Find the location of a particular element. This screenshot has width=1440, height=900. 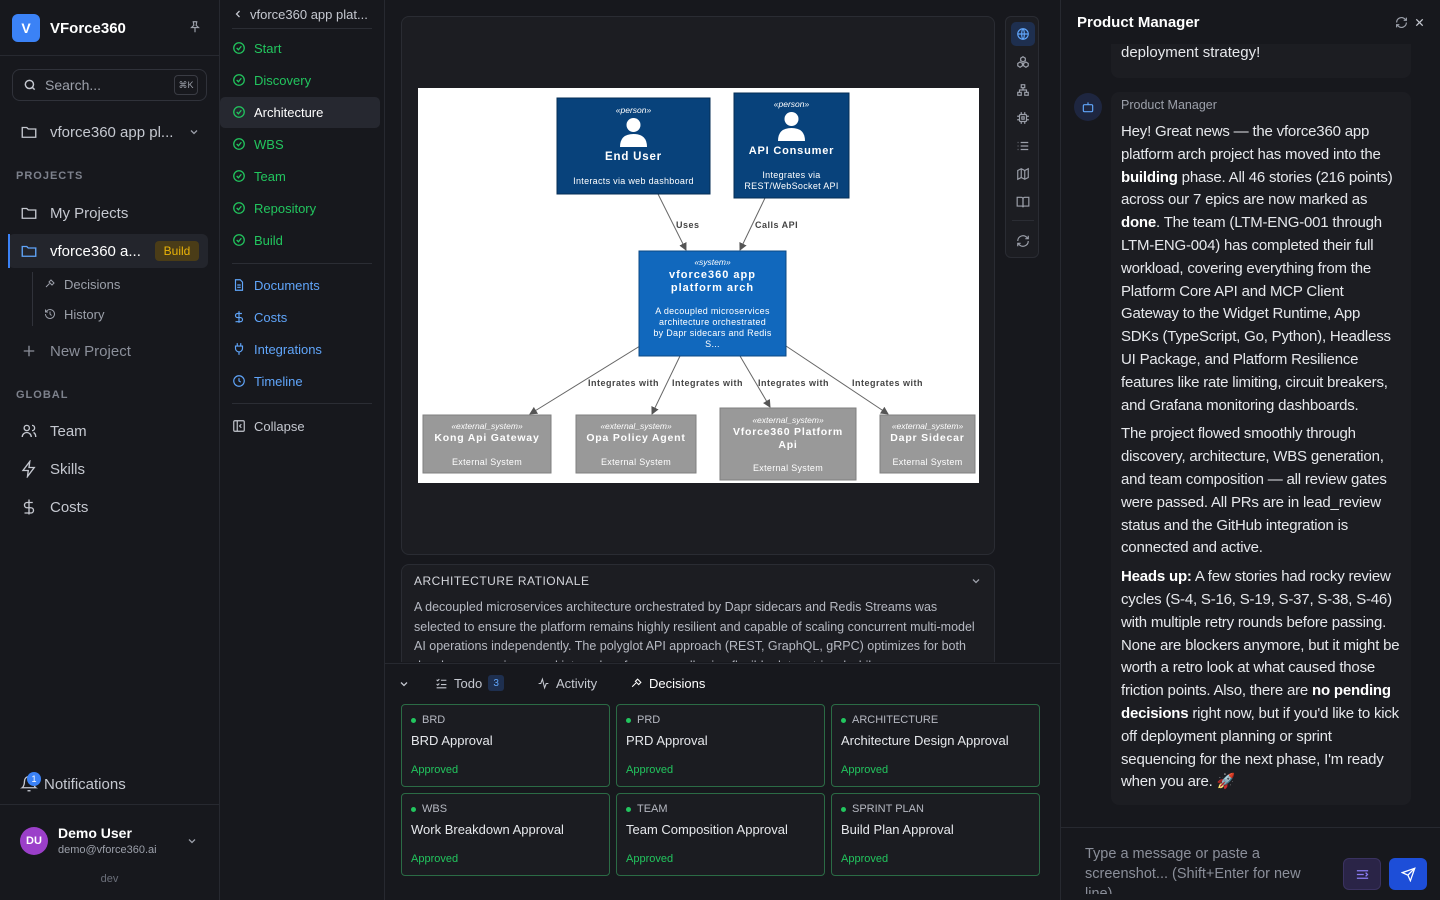

tab-decisions: Decisions is located at coordinates (667, 683).